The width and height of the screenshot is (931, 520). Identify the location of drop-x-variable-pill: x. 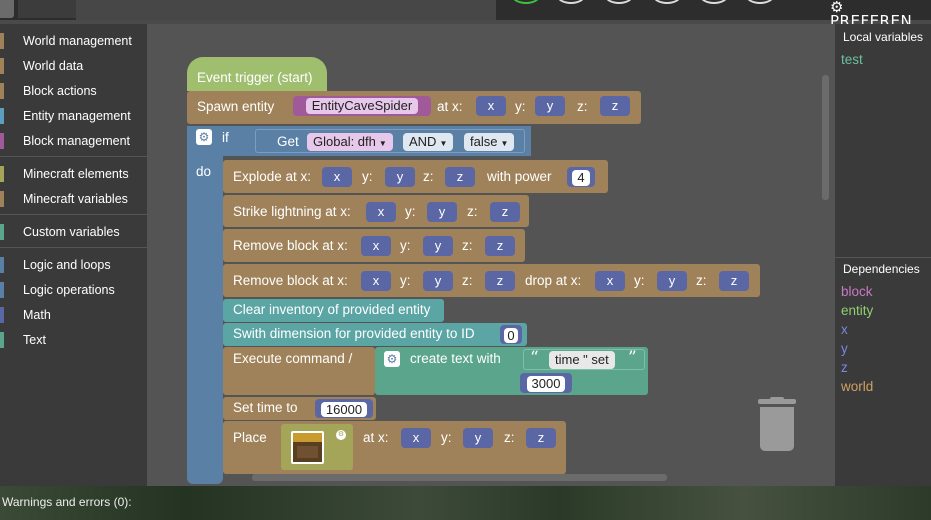
(610, 281).